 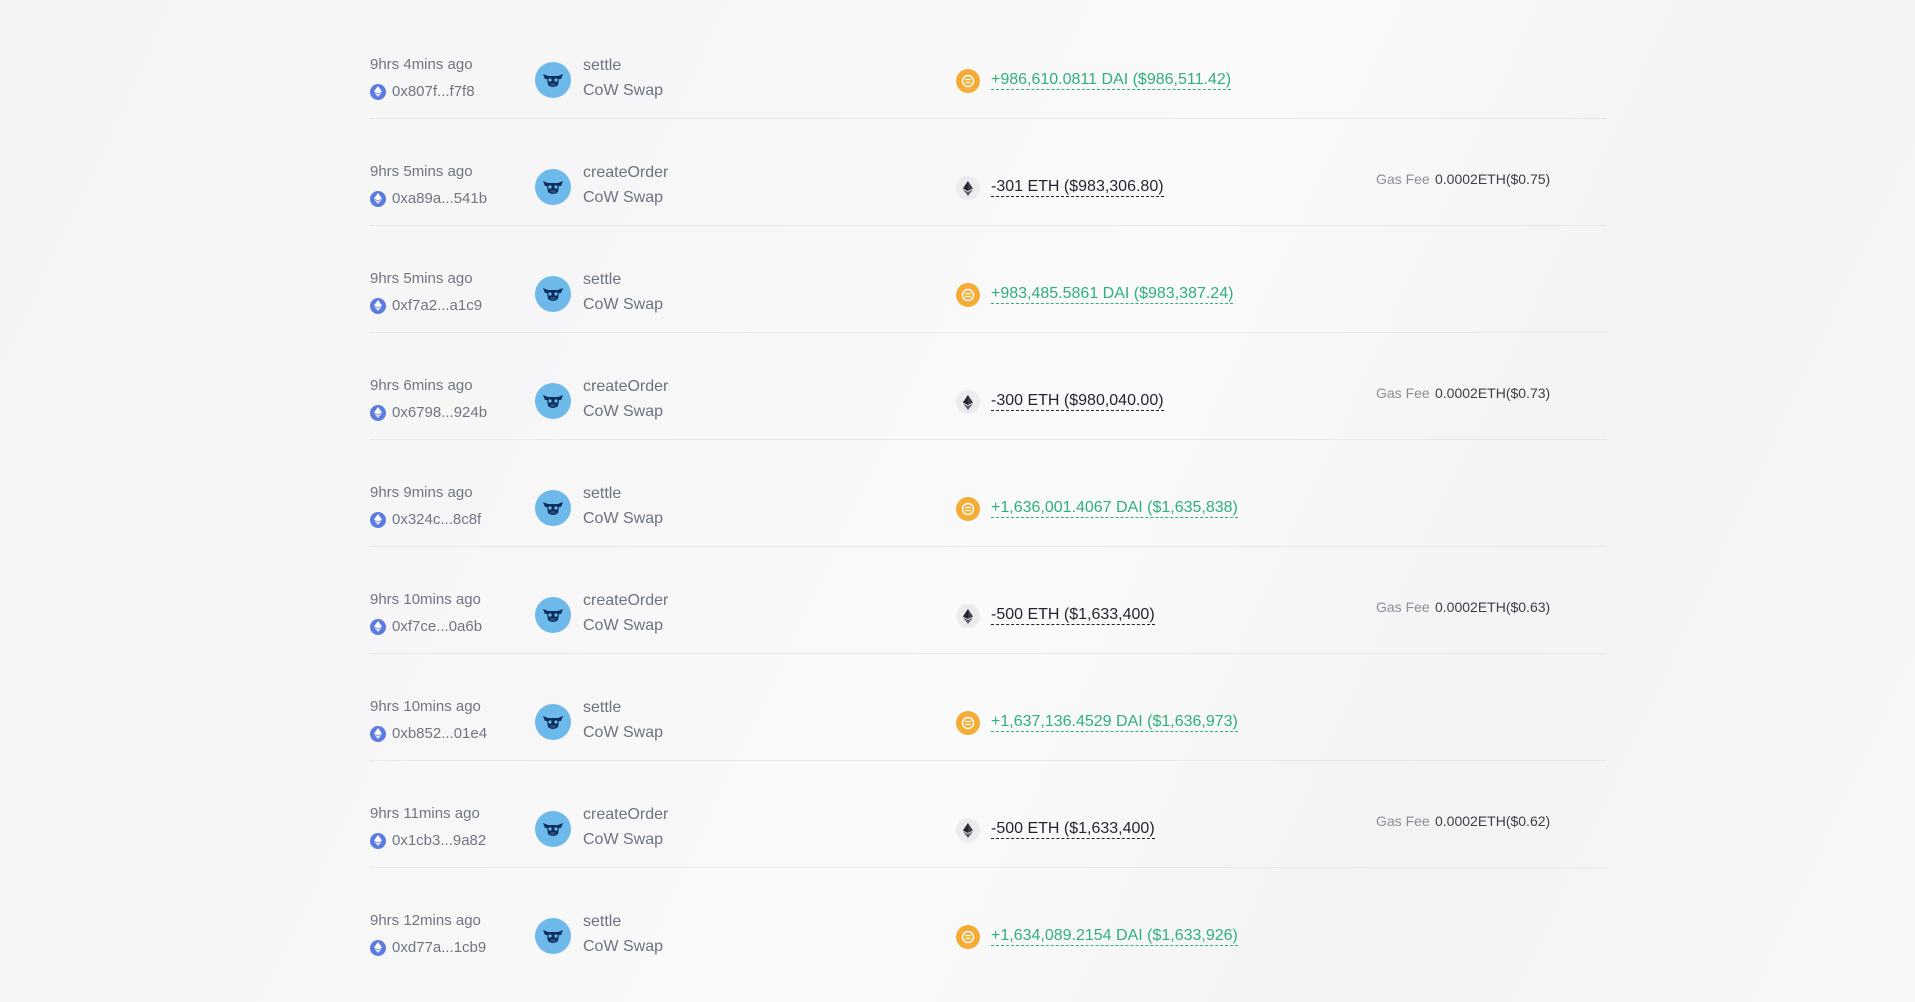 What do you see at coordinates (421, 64) in the screenshot?
I see `timestamp: 9hrs 4mins ago` at bounding box center [421, 64].